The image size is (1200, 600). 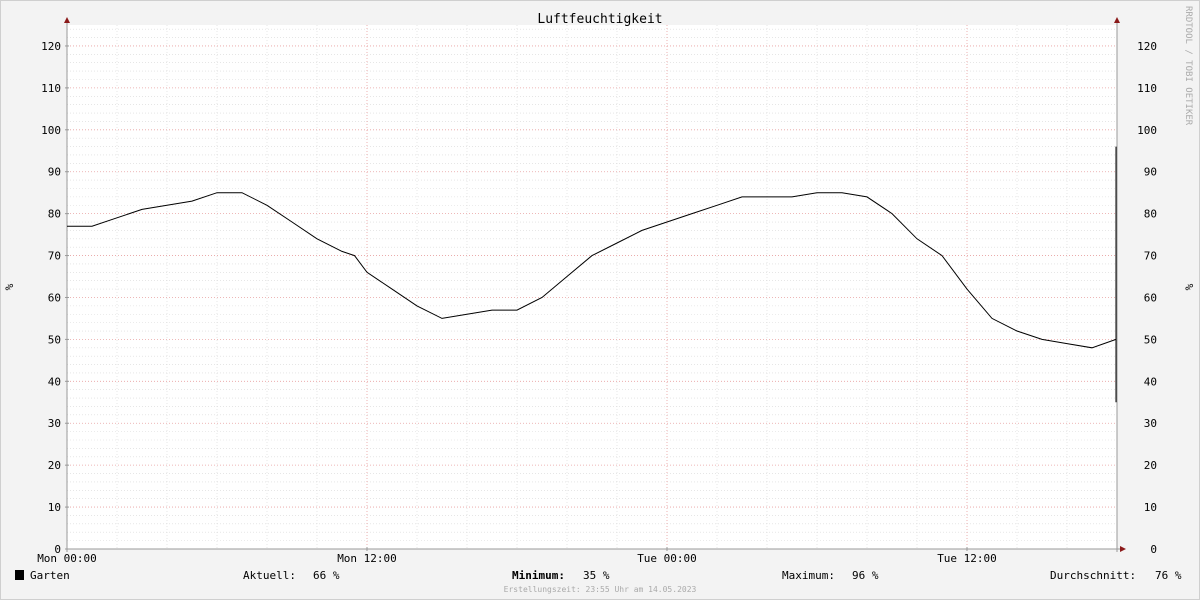 I want to click on y-tick-label-left: 30, so click(x=54, y=423).